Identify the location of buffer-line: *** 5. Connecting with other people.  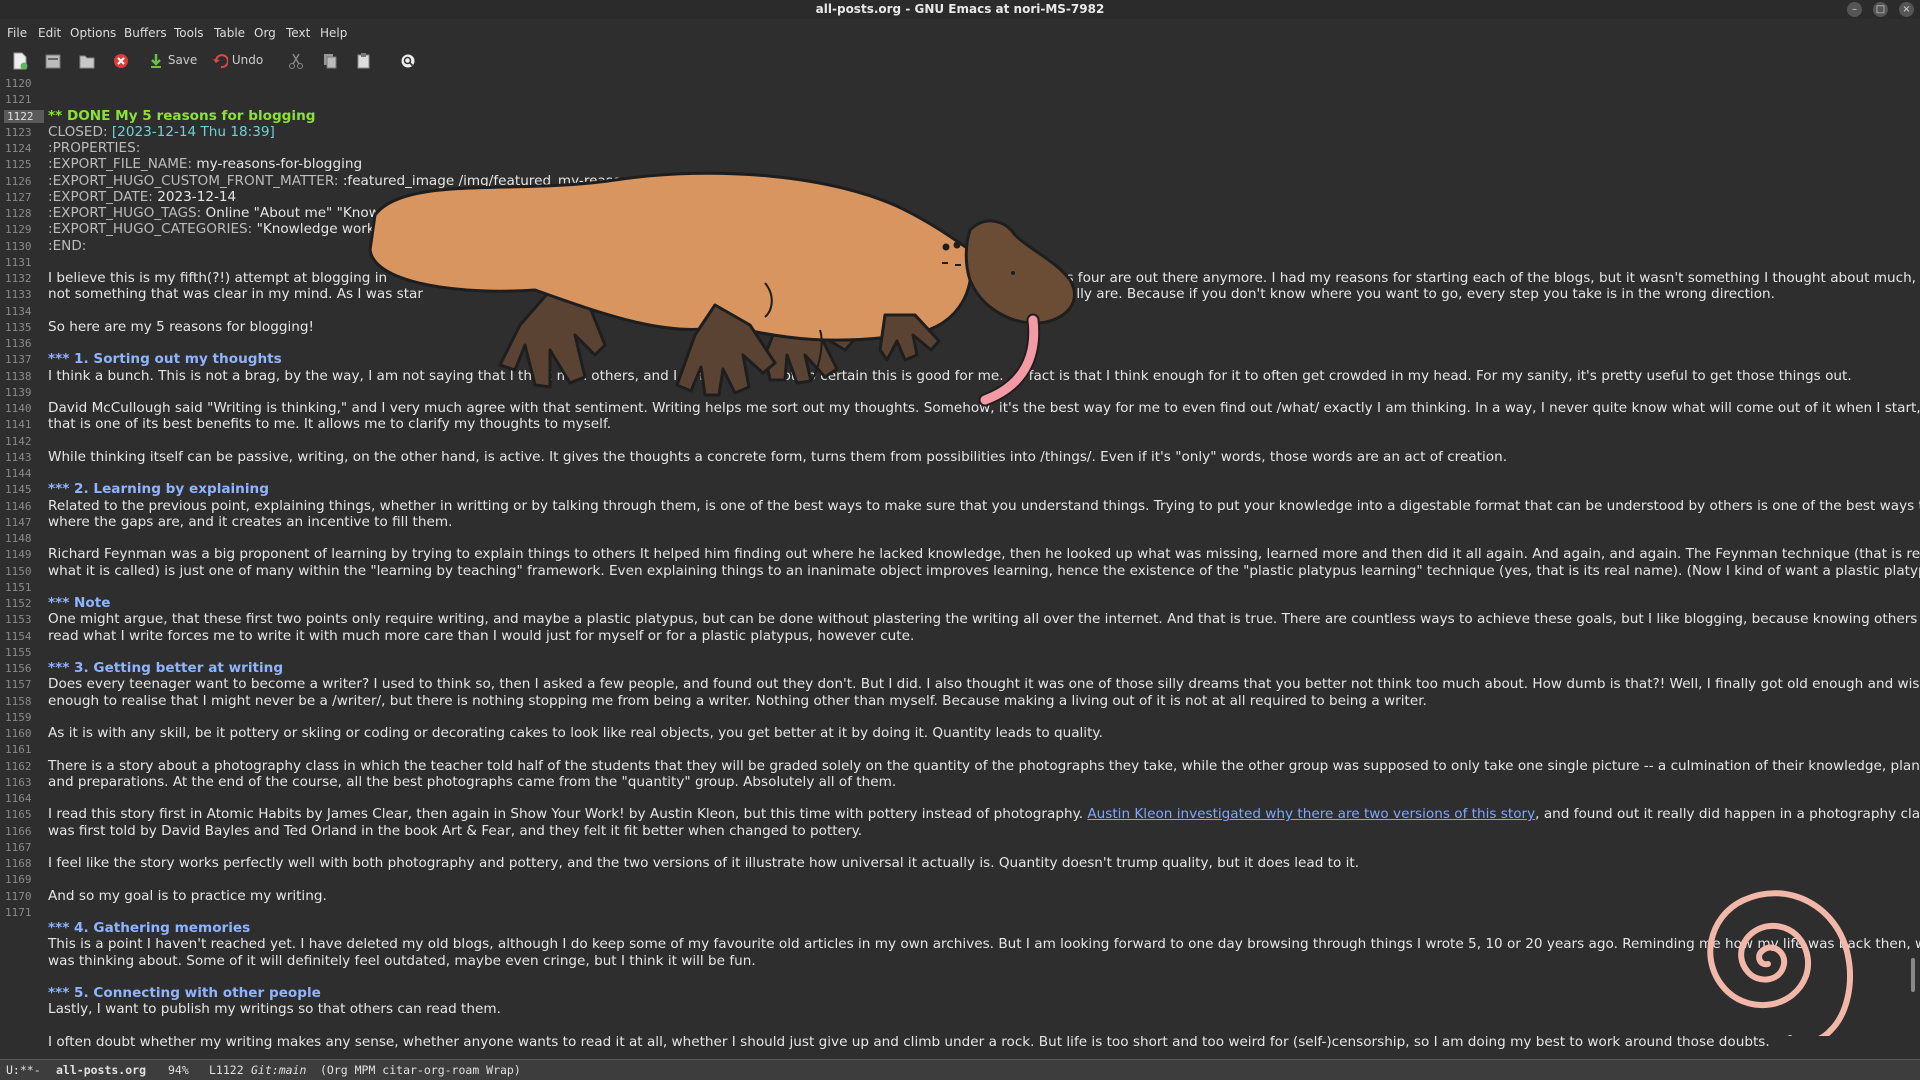
(184, 993).